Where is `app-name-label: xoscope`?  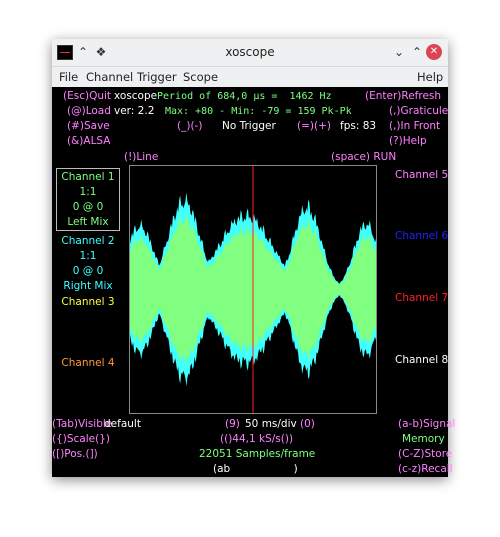
app-name-label: xoscope is located at coordinates (136, 96).